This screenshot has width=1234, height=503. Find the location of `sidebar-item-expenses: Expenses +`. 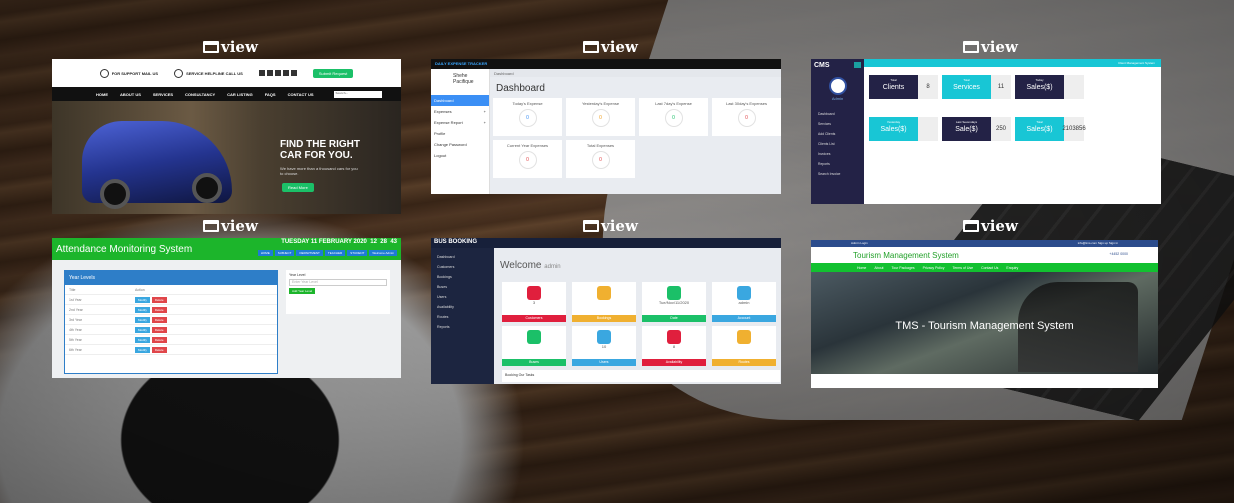

sidebar-item-expenses: Expenses + is located at coordinates (460, 111).